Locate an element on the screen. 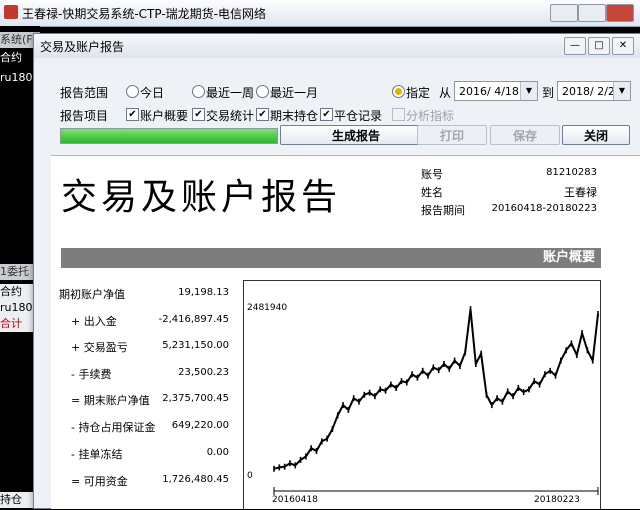 The height and width of the screenshot is (510, 640). radio-today is located at coordinates (132, 91).